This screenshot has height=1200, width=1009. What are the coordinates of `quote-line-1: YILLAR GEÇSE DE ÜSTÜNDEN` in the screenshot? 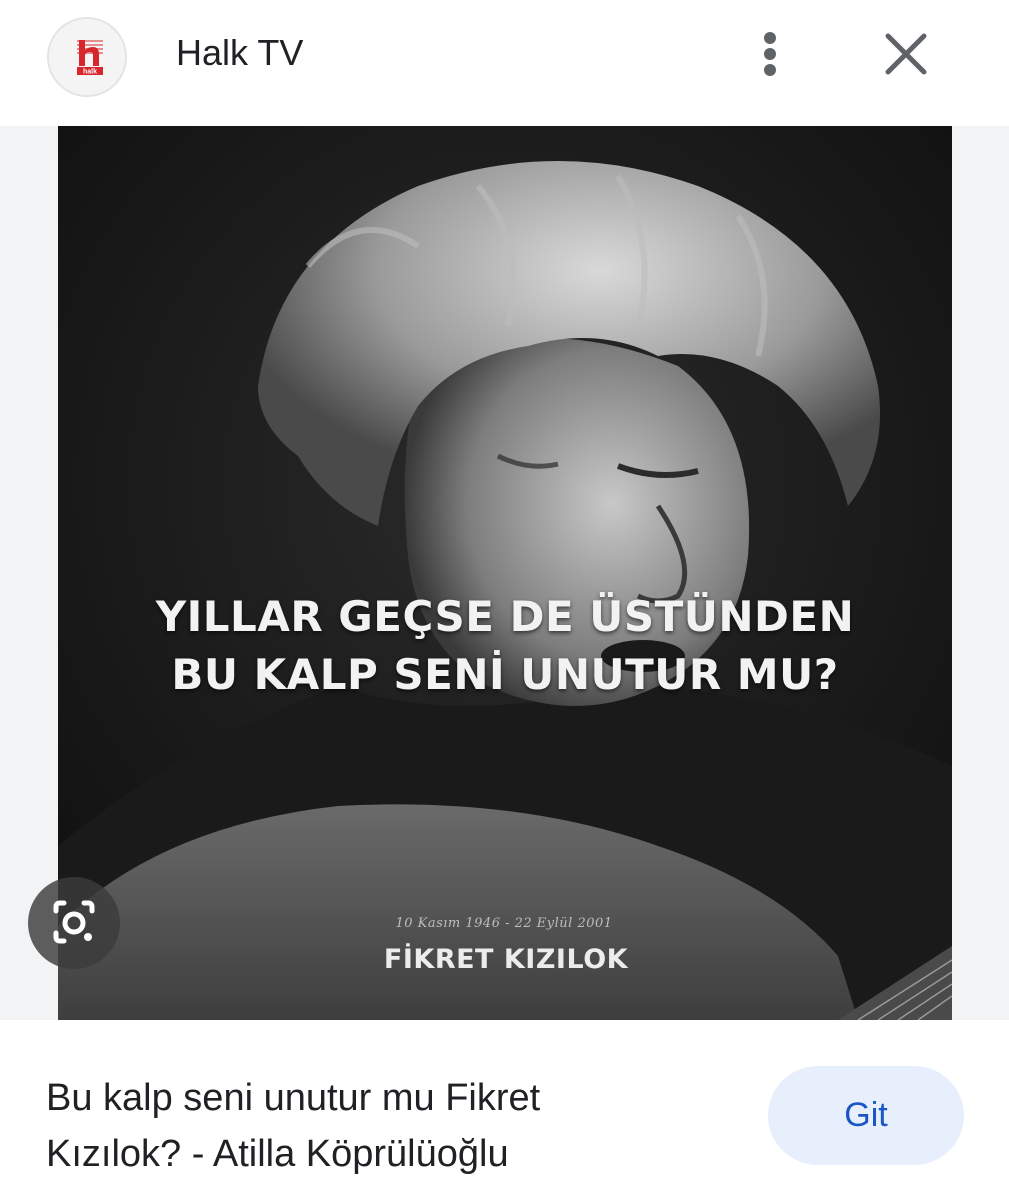 It's located at (505, 616).